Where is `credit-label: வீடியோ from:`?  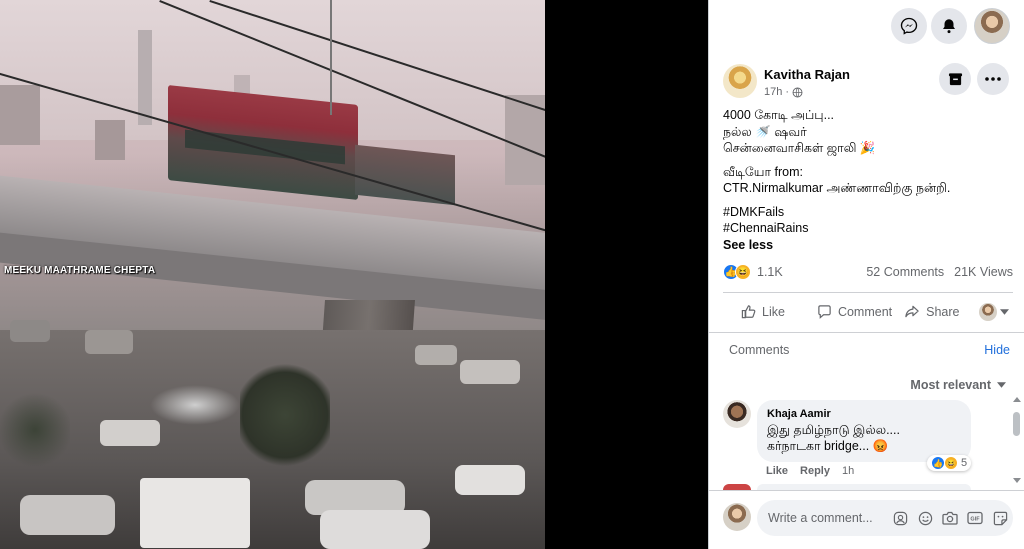 credit-label: வீடியோ from: is located at coordinates (763, 171).